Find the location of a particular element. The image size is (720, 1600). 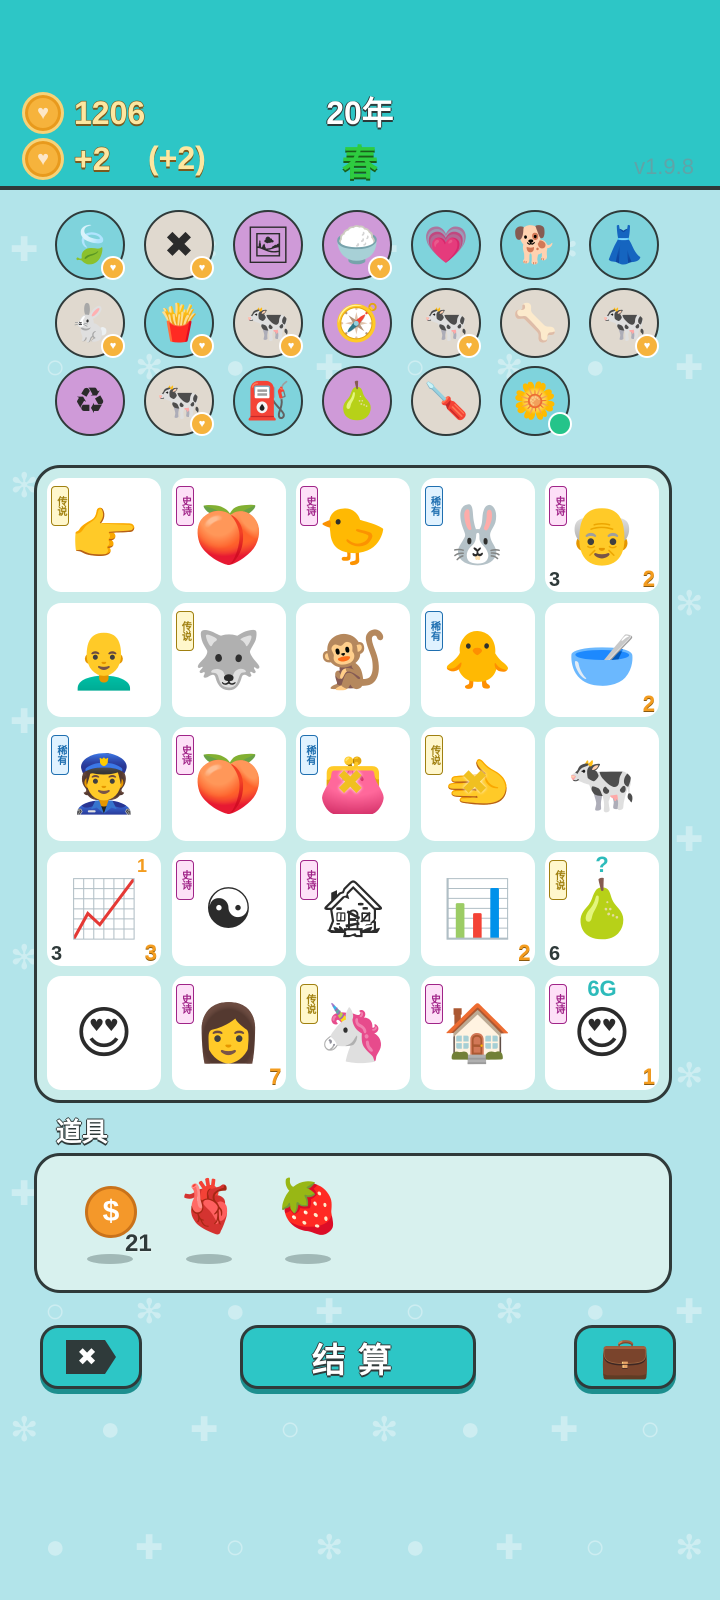

cow-icon: 🐄 is located at coordinates (602, 783).